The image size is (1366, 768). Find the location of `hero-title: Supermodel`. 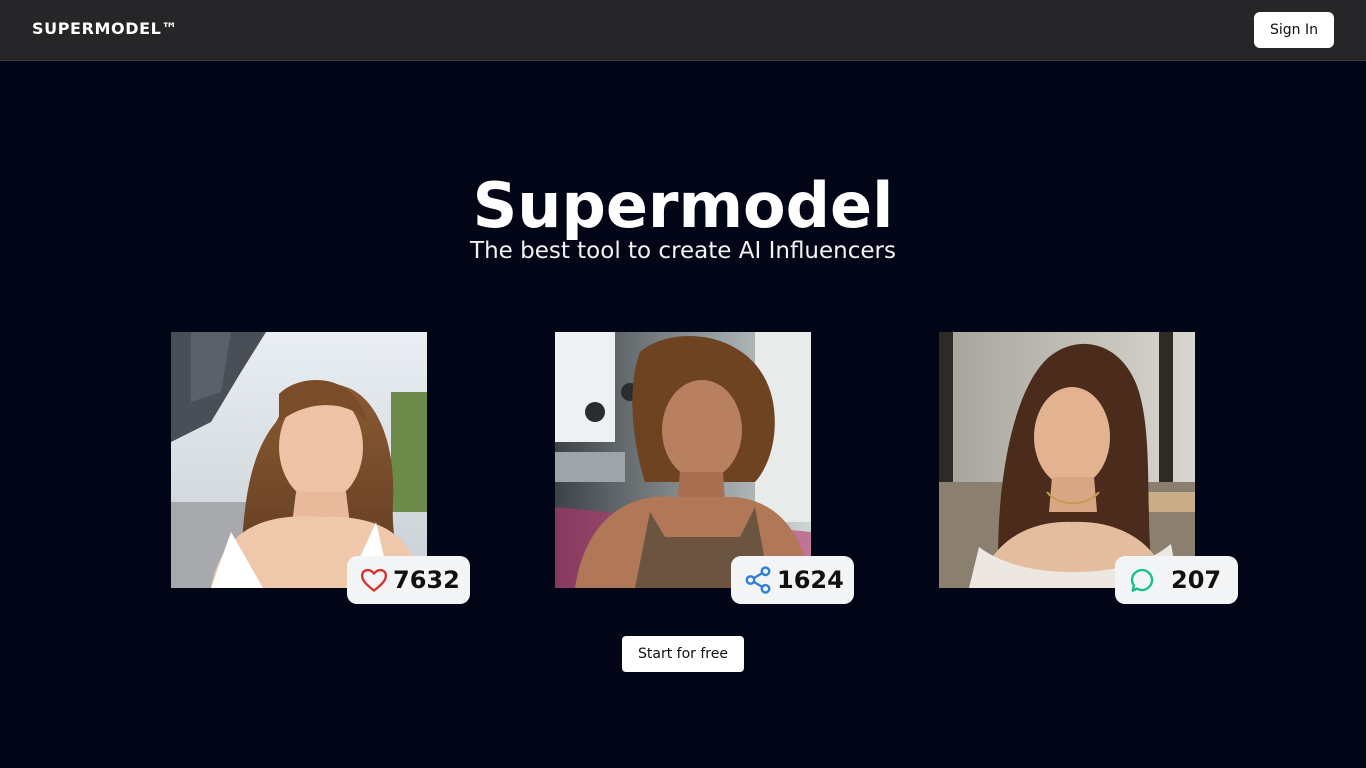

hero-title: Supermodel is located at coordinates (683, 205).